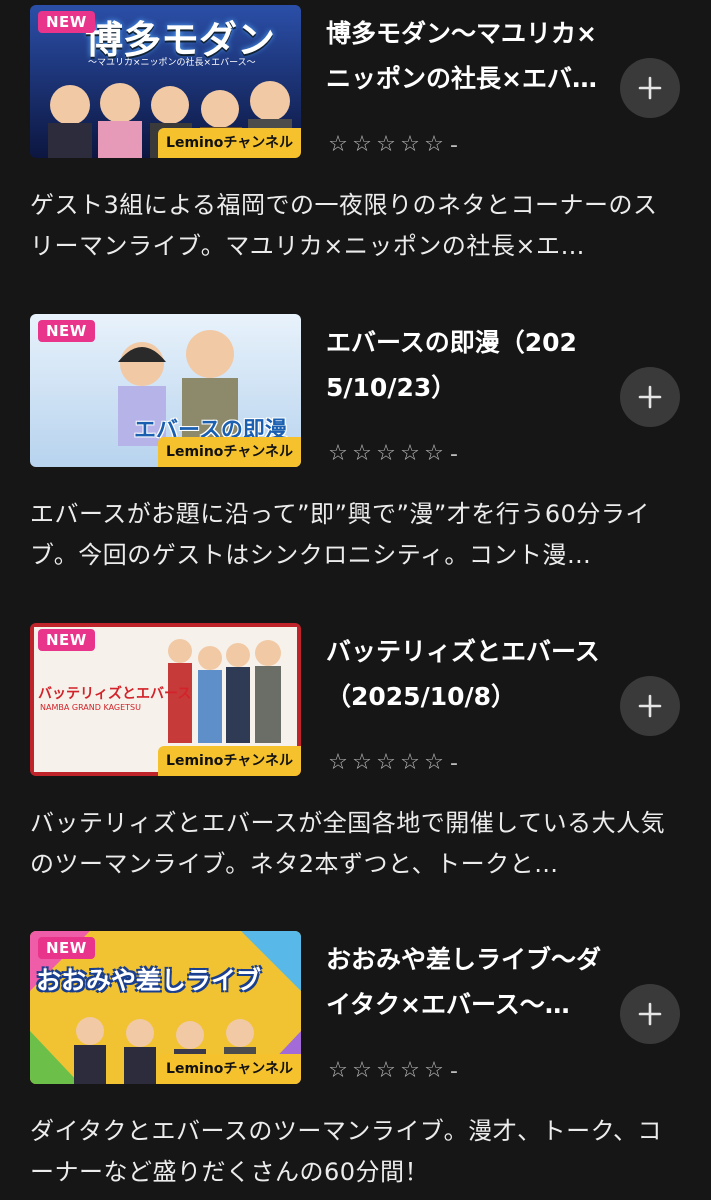  I want to click on thumbnail: おおみや差しライブ NEW Leminoチャンネル, so click(165, 1007).